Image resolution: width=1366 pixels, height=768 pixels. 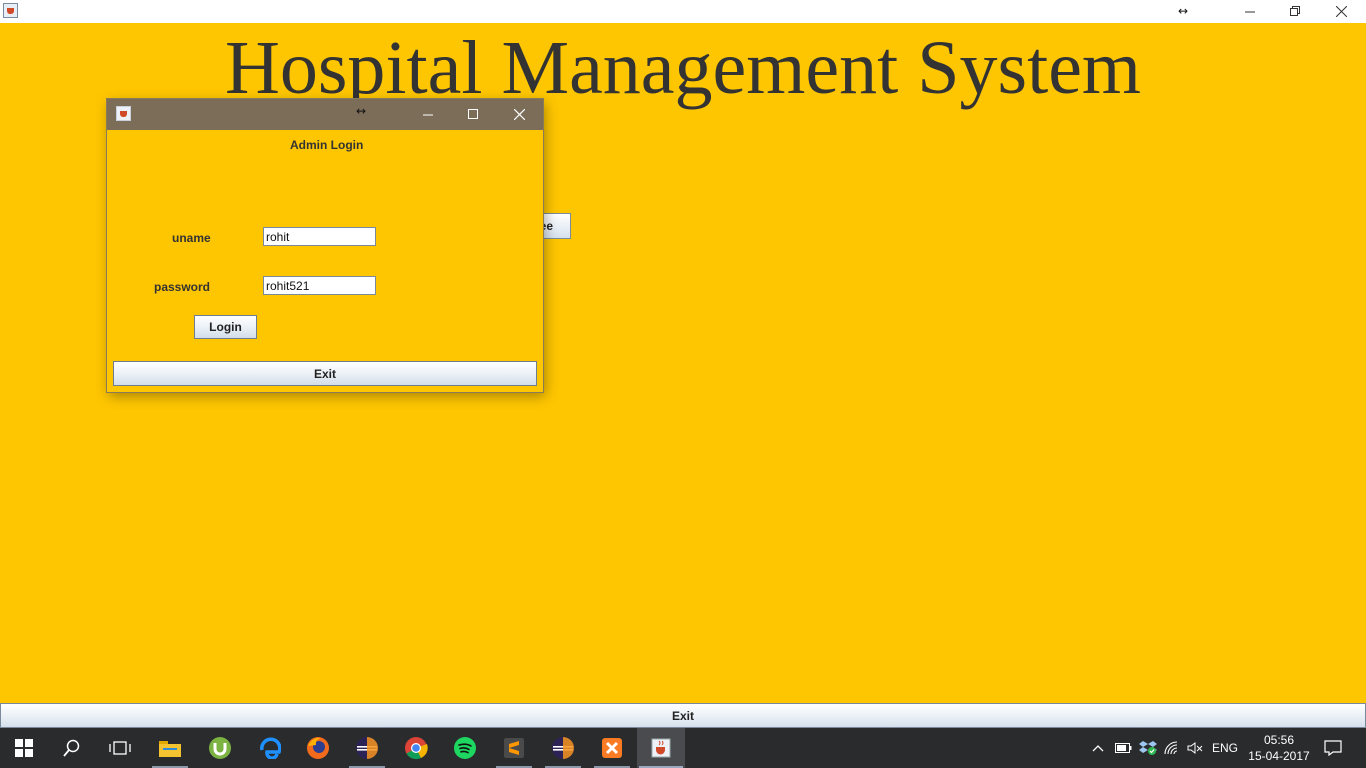 I want to click on app-heading: Hospital Management System, so click(x=683, y=68).